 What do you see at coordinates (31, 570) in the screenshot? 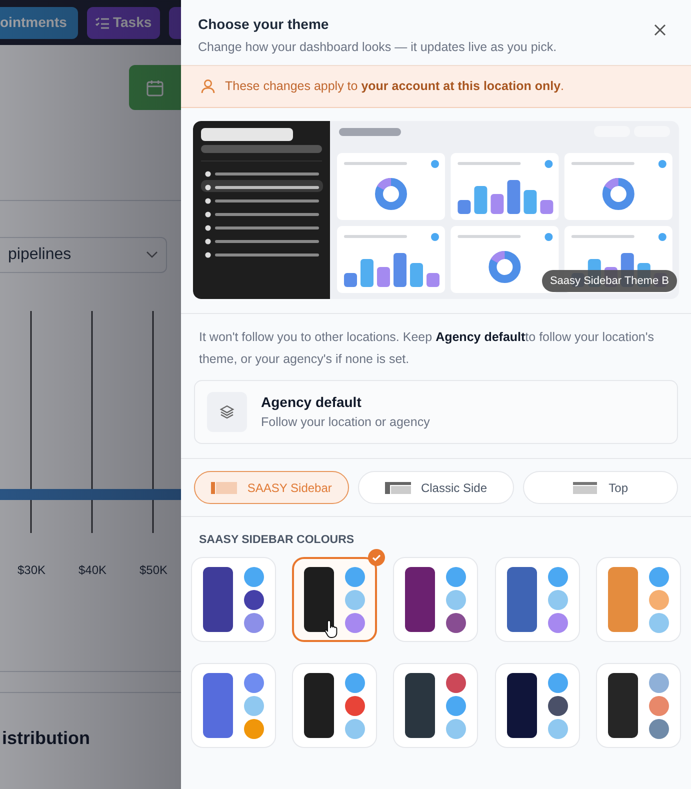
I see `axis-label: $30K` at bounding box center [31, 570].